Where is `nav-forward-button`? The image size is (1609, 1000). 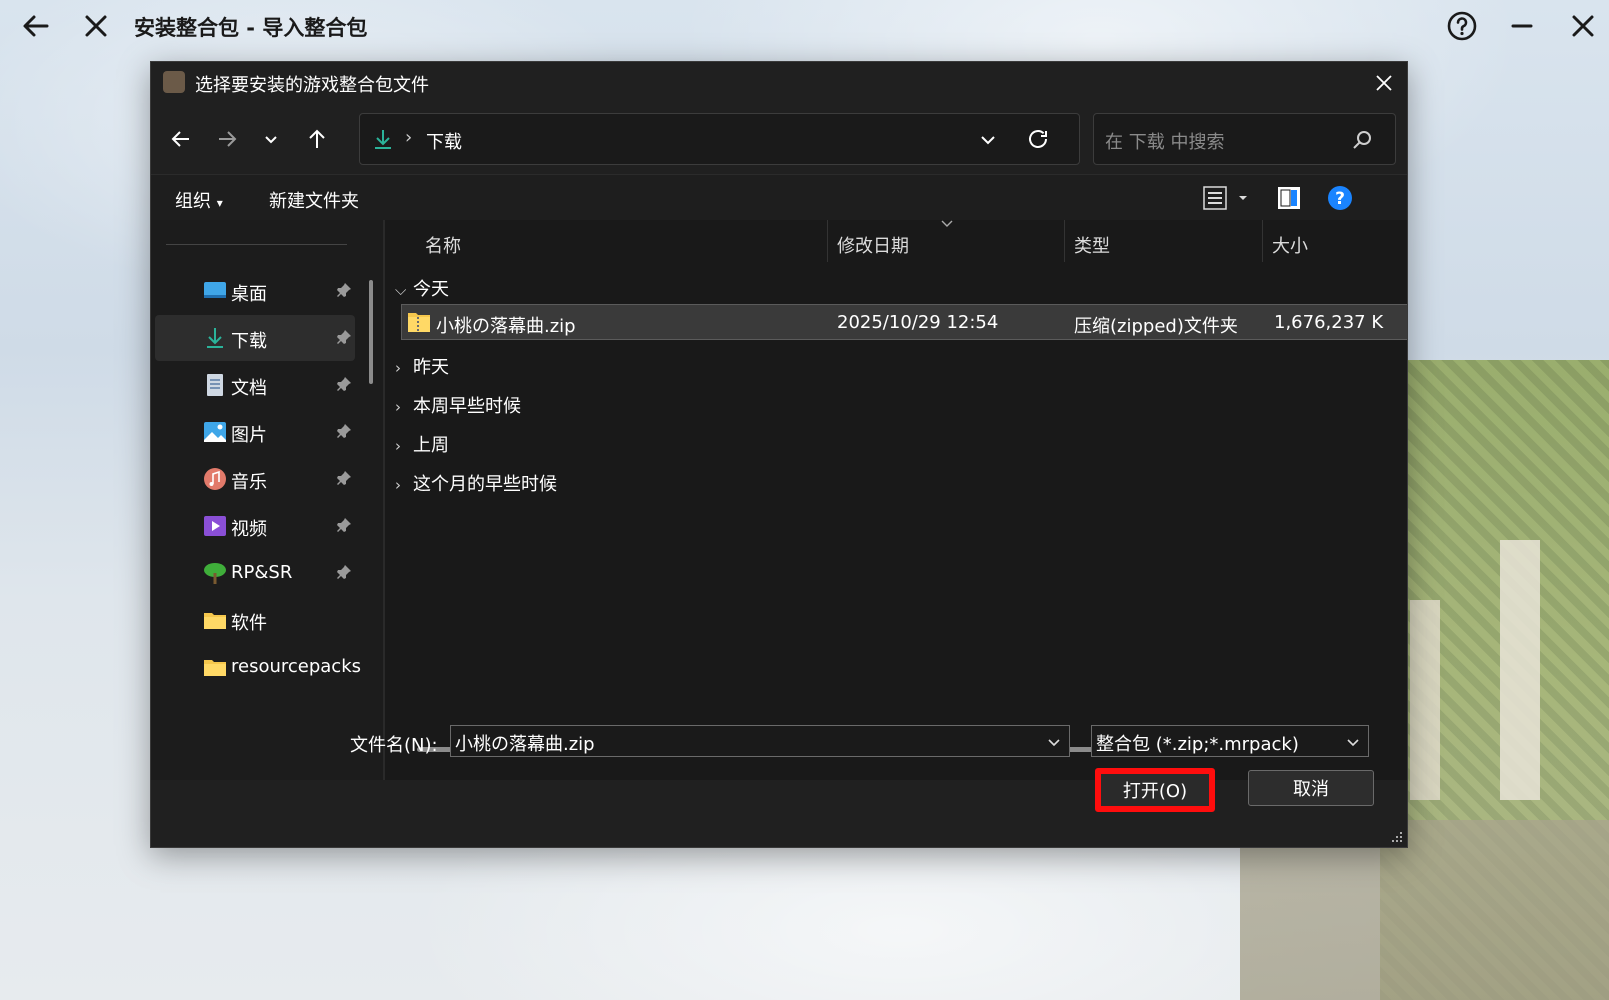
nav-forward-button is located at coordinates (227, 139).